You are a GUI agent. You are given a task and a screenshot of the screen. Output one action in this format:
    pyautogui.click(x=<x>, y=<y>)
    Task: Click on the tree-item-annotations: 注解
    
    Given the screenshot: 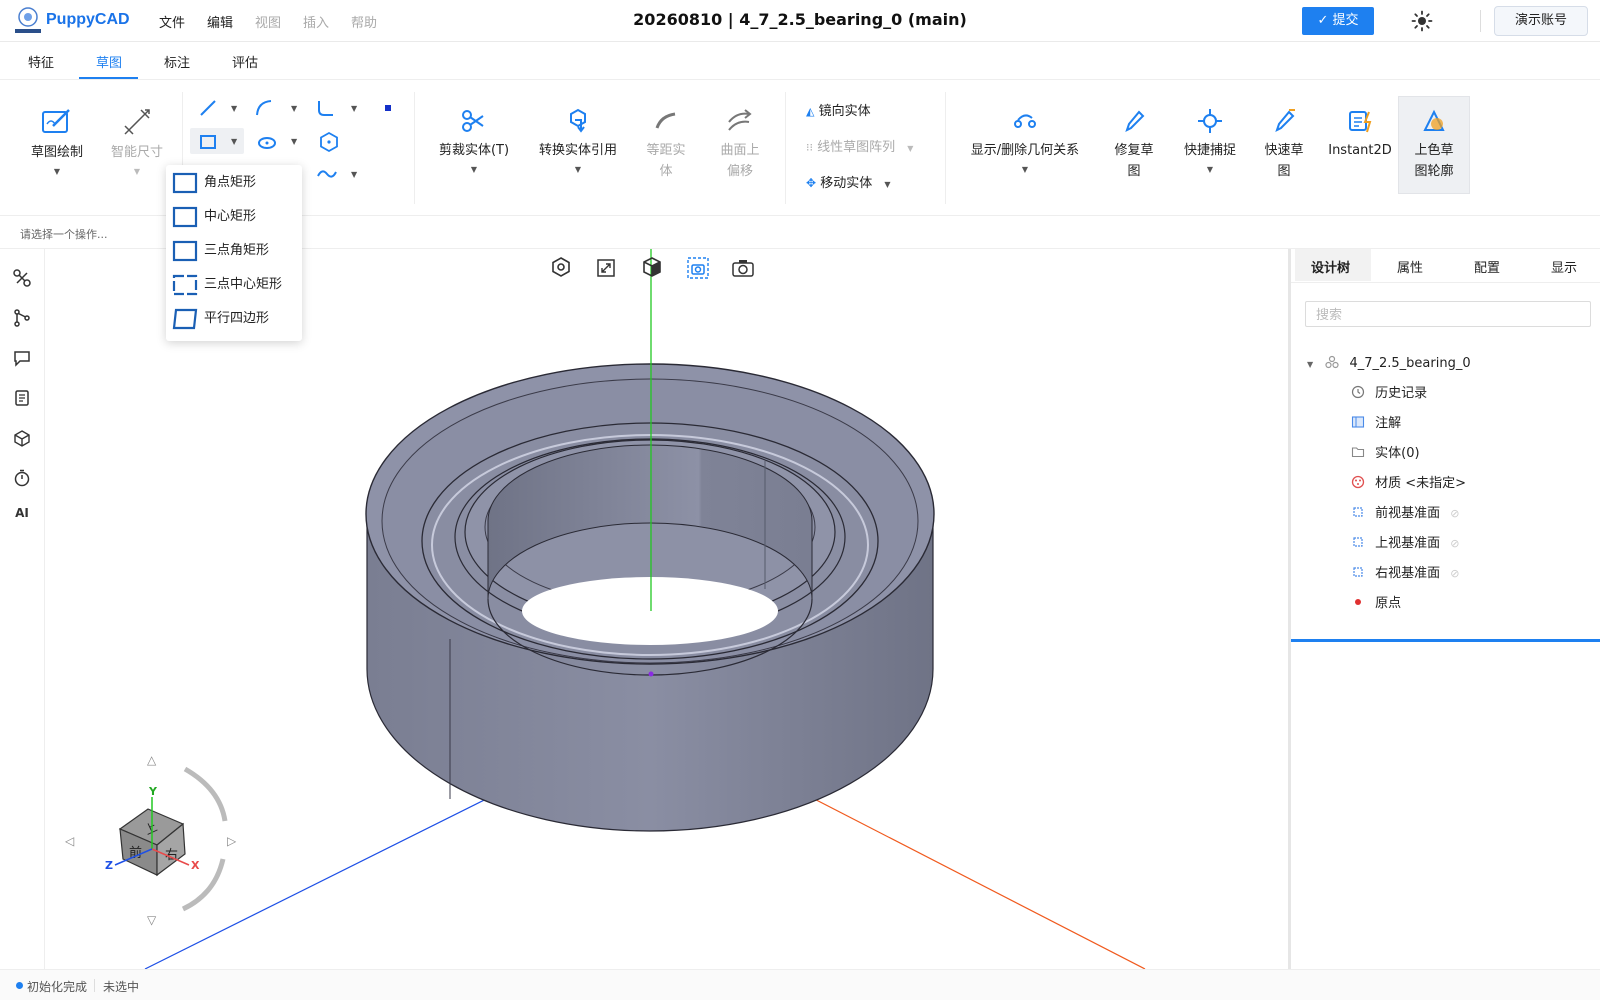 What is the action you would take?
    pyautogui.click(x=1376, y=424)
    